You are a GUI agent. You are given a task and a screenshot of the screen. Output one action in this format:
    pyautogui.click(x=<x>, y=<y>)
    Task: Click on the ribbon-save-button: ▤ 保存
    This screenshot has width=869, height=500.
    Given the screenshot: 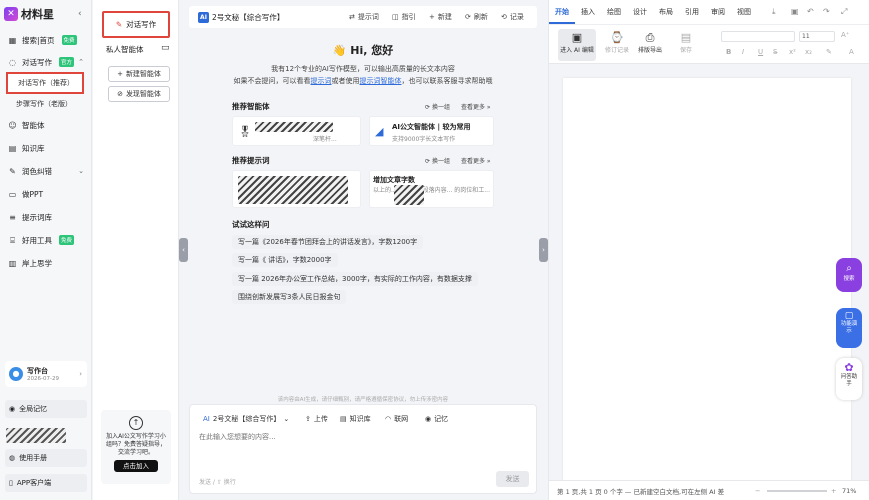 What is the action you would take?
    pyautogui.click(x=686, y=45)
    